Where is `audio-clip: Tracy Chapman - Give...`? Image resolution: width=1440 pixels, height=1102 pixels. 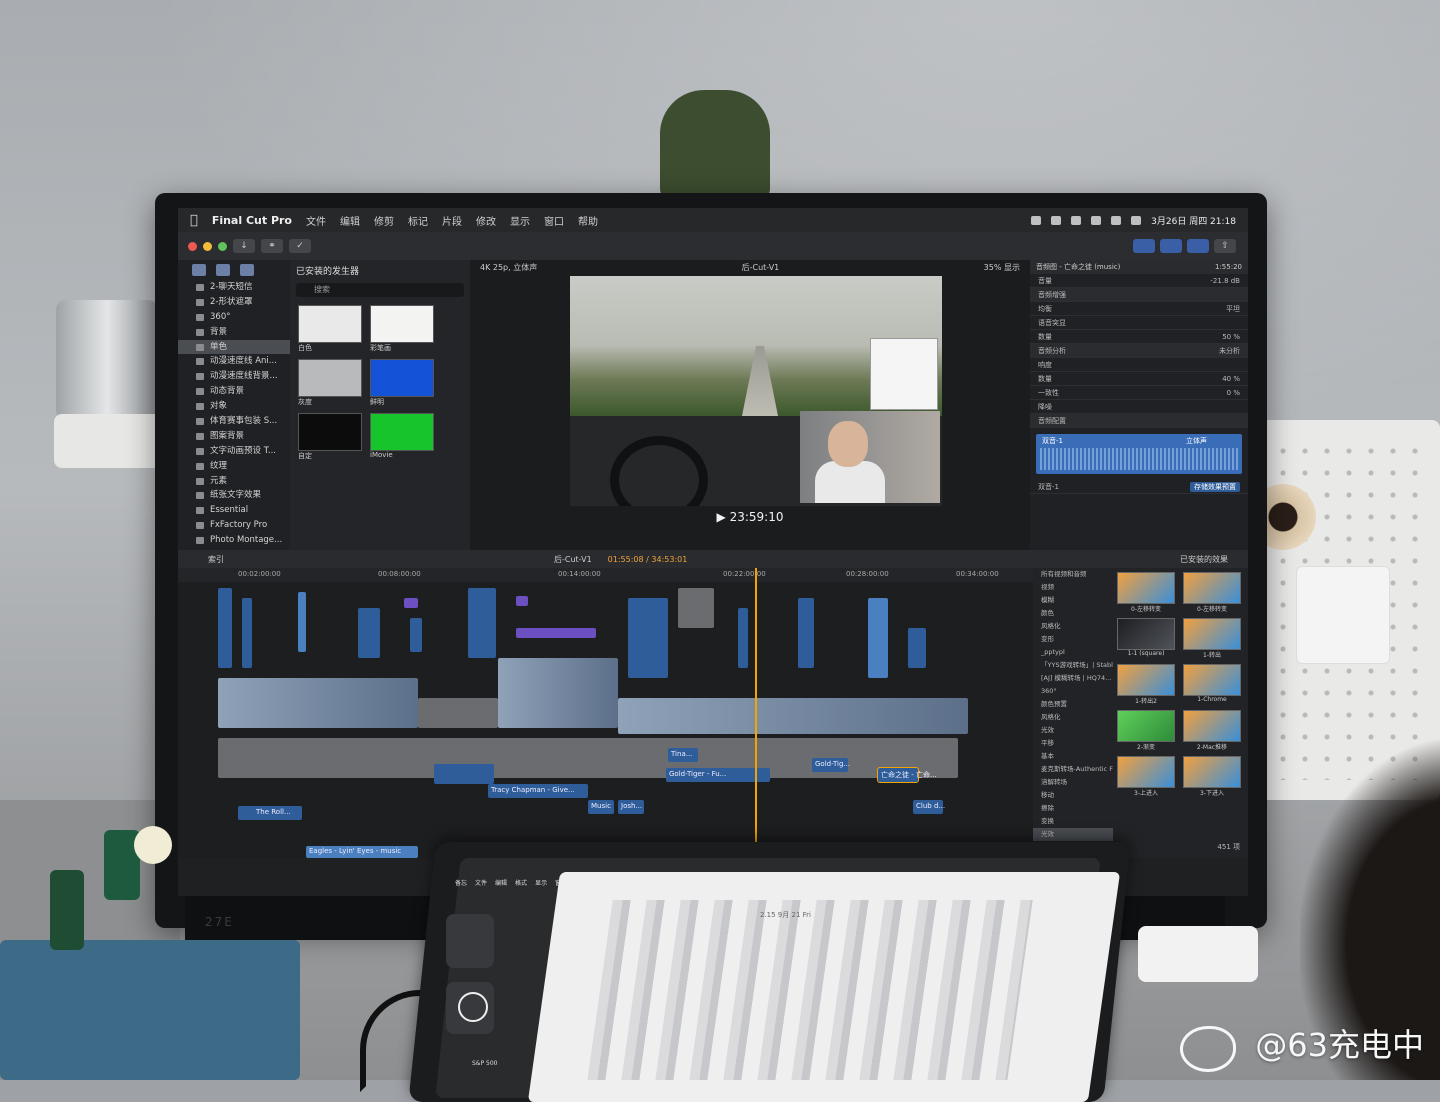
audio-clip: Tracy Chapman - Give... is located at coordinates (538, 791).